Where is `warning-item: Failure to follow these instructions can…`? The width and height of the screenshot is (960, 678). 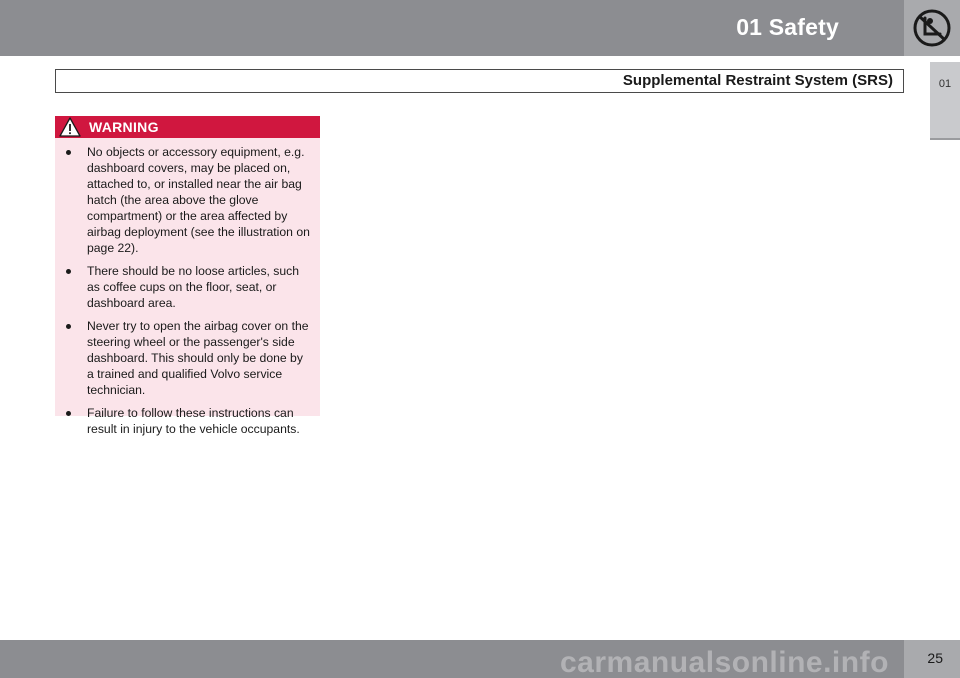
warning-item: Failure to follow these instructions can… is located at coordinates (183, 421).